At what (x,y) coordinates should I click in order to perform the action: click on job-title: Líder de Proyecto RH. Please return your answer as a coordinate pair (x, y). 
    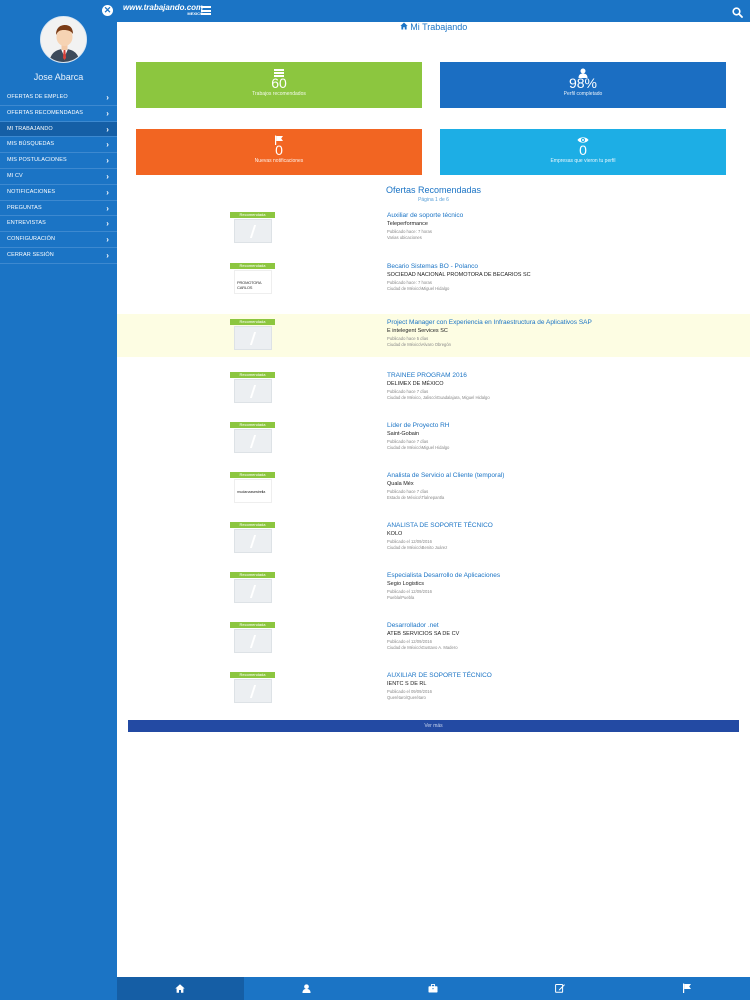
    Looking at the image, I should click on (418, 425).